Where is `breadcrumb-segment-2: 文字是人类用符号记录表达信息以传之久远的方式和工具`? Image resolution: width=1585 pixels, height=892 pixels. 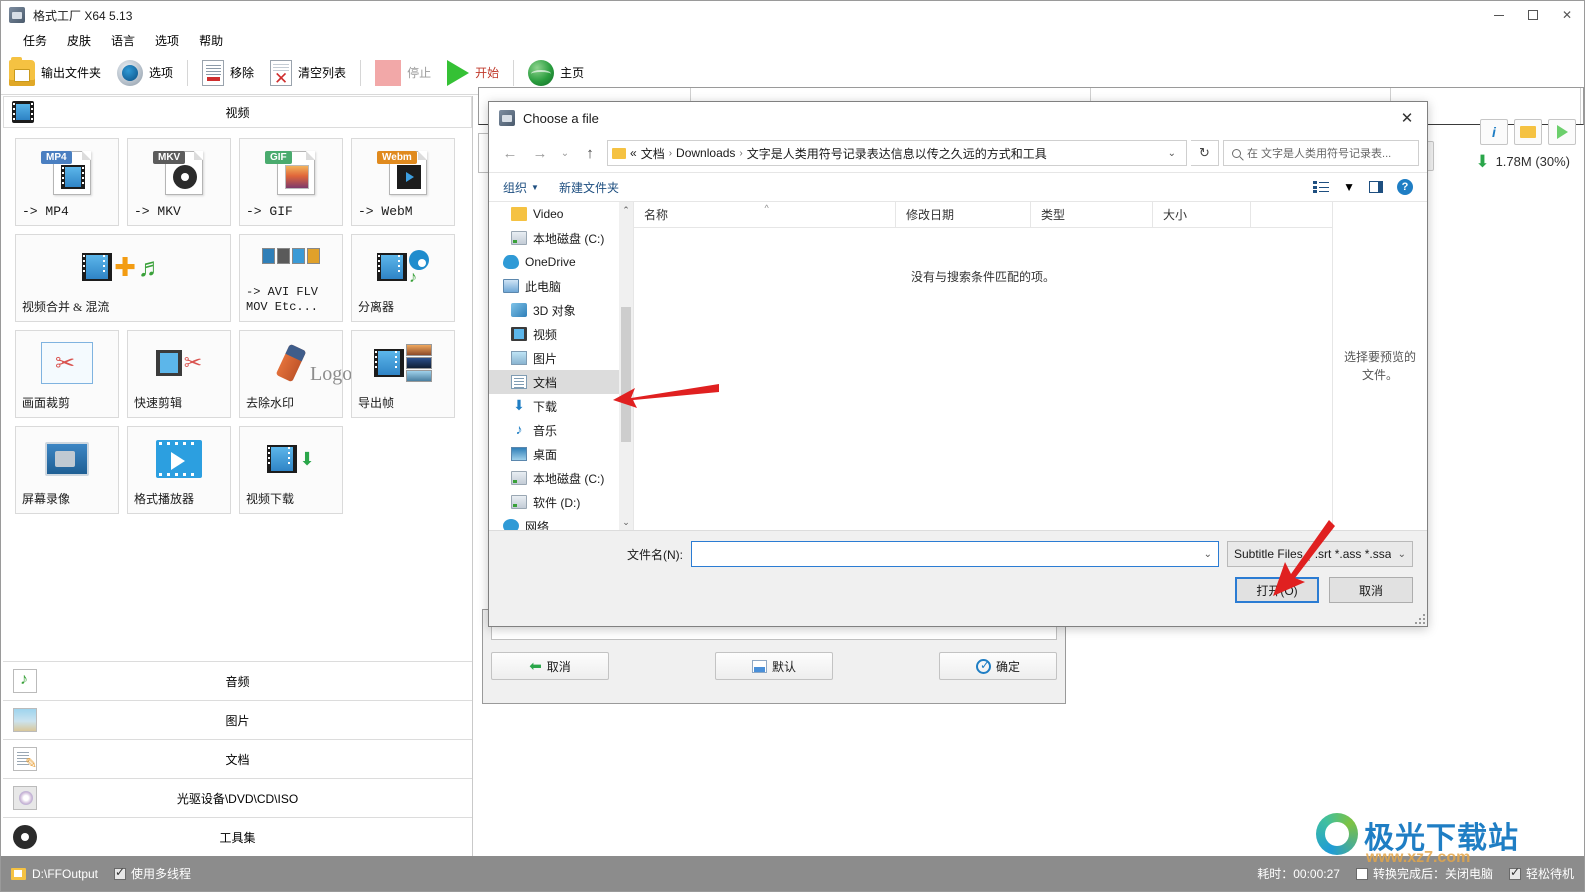
breadcrumb-segment-2: 文字是人类用符号记录表达信息以传之久远的方式和工具 is located at coordinates (897, 153).